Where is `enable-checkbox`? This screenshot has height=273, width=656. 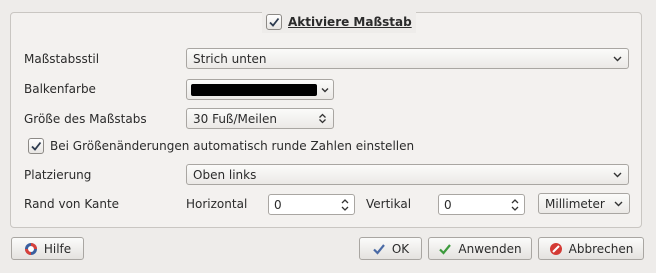 enable-checkbox is located at coordinates (274, 22).